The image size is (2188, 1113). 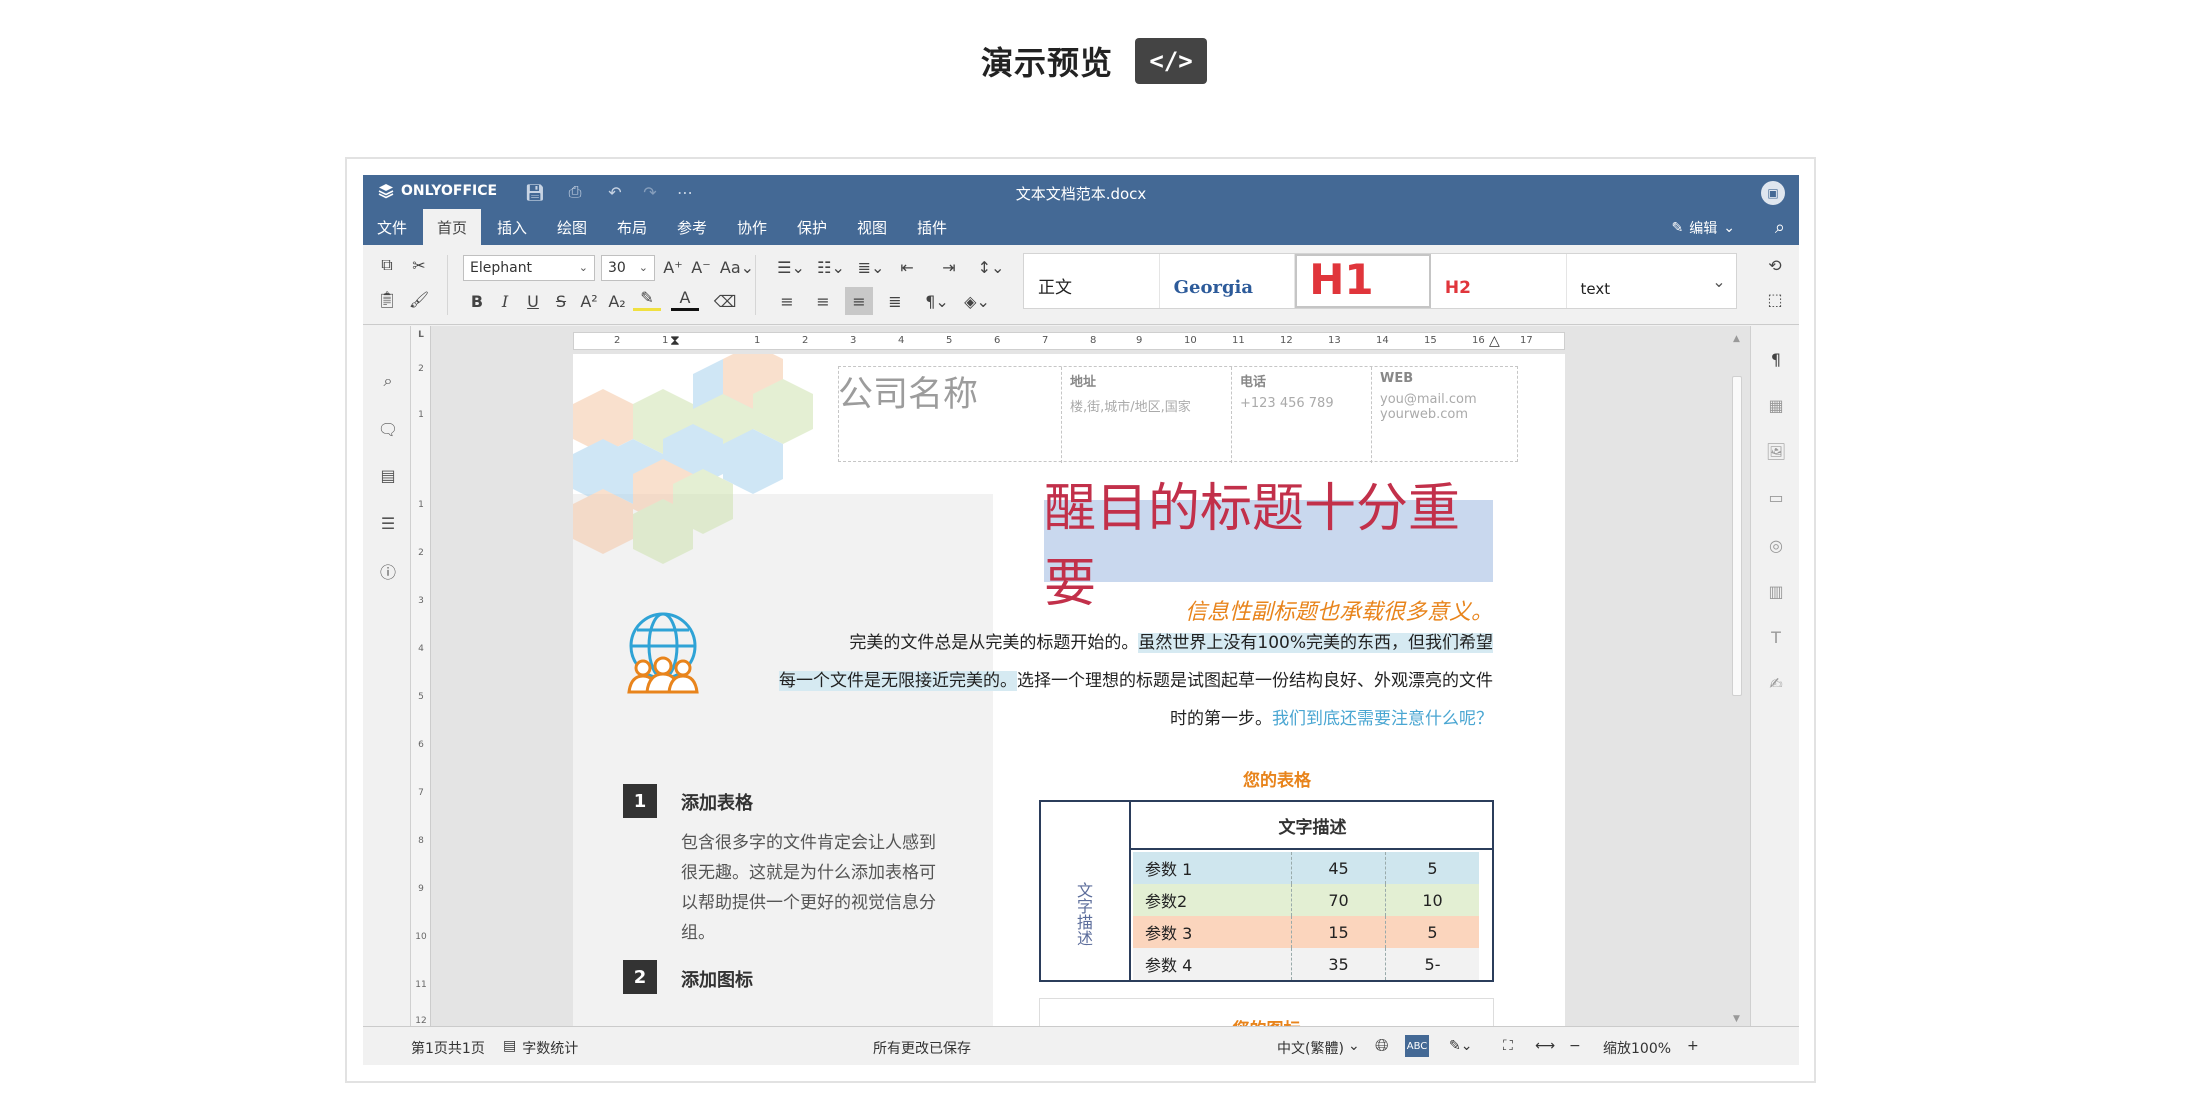 I want to click on image-settings-icon: 🖼︎, so click(x=1776, y=451).